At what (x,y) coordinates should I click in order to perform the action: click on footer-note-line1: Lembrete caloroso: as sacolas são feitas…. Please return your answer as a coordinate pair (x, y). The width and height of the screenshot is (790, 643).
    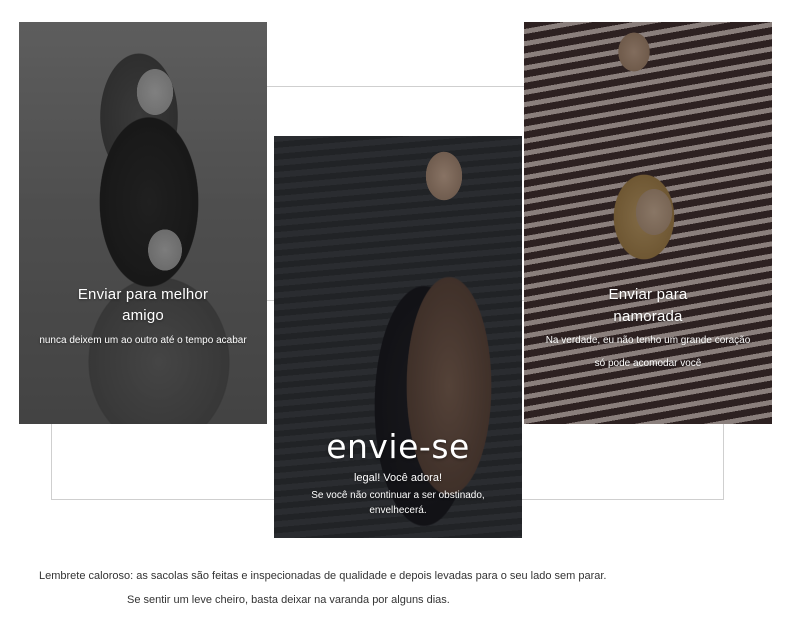
    Looking at the image, I should click on (323, 576).